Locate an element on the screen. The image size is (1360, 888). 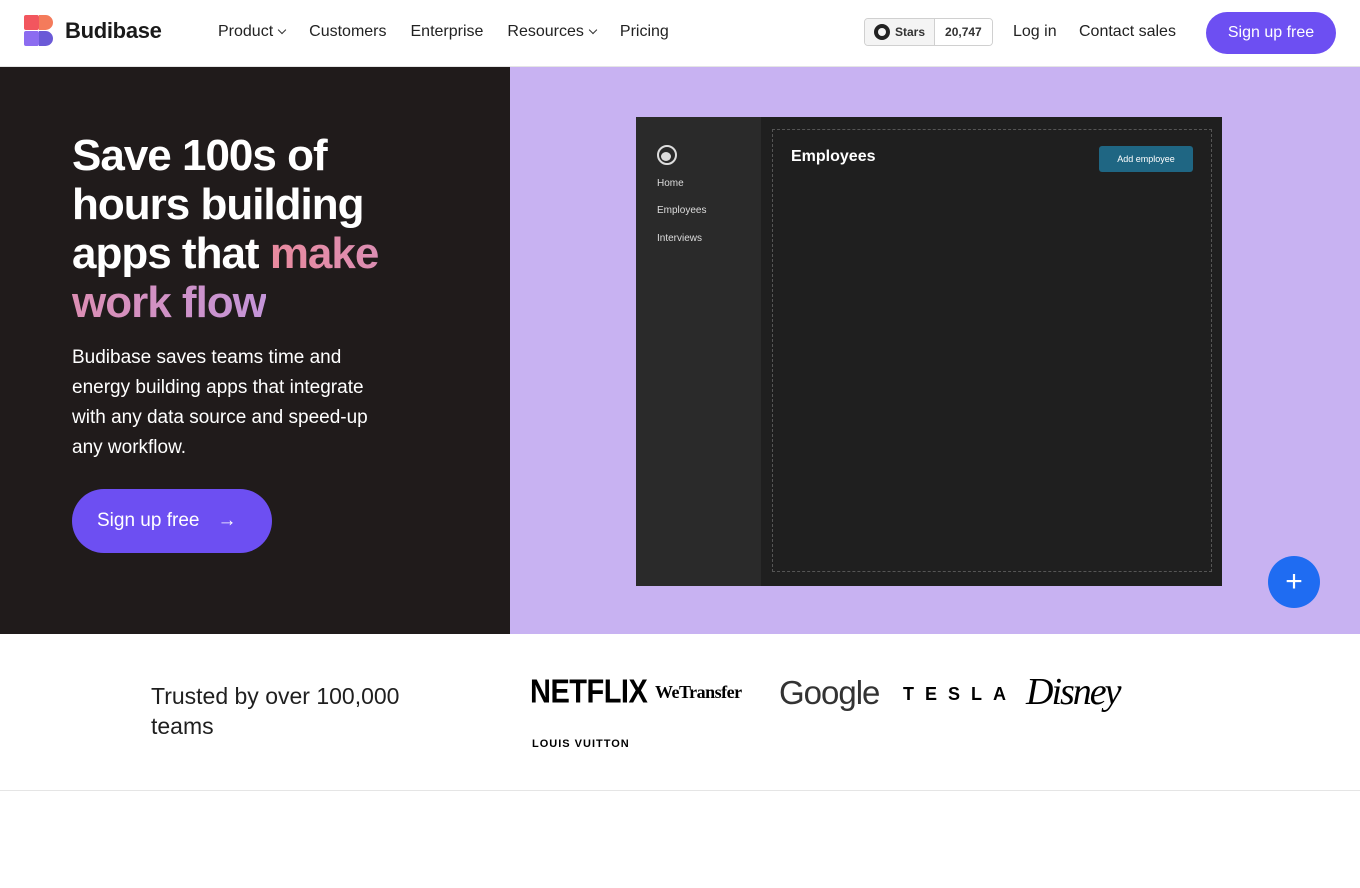
menu-item-label: Customers is located at coordinates (348, 31).